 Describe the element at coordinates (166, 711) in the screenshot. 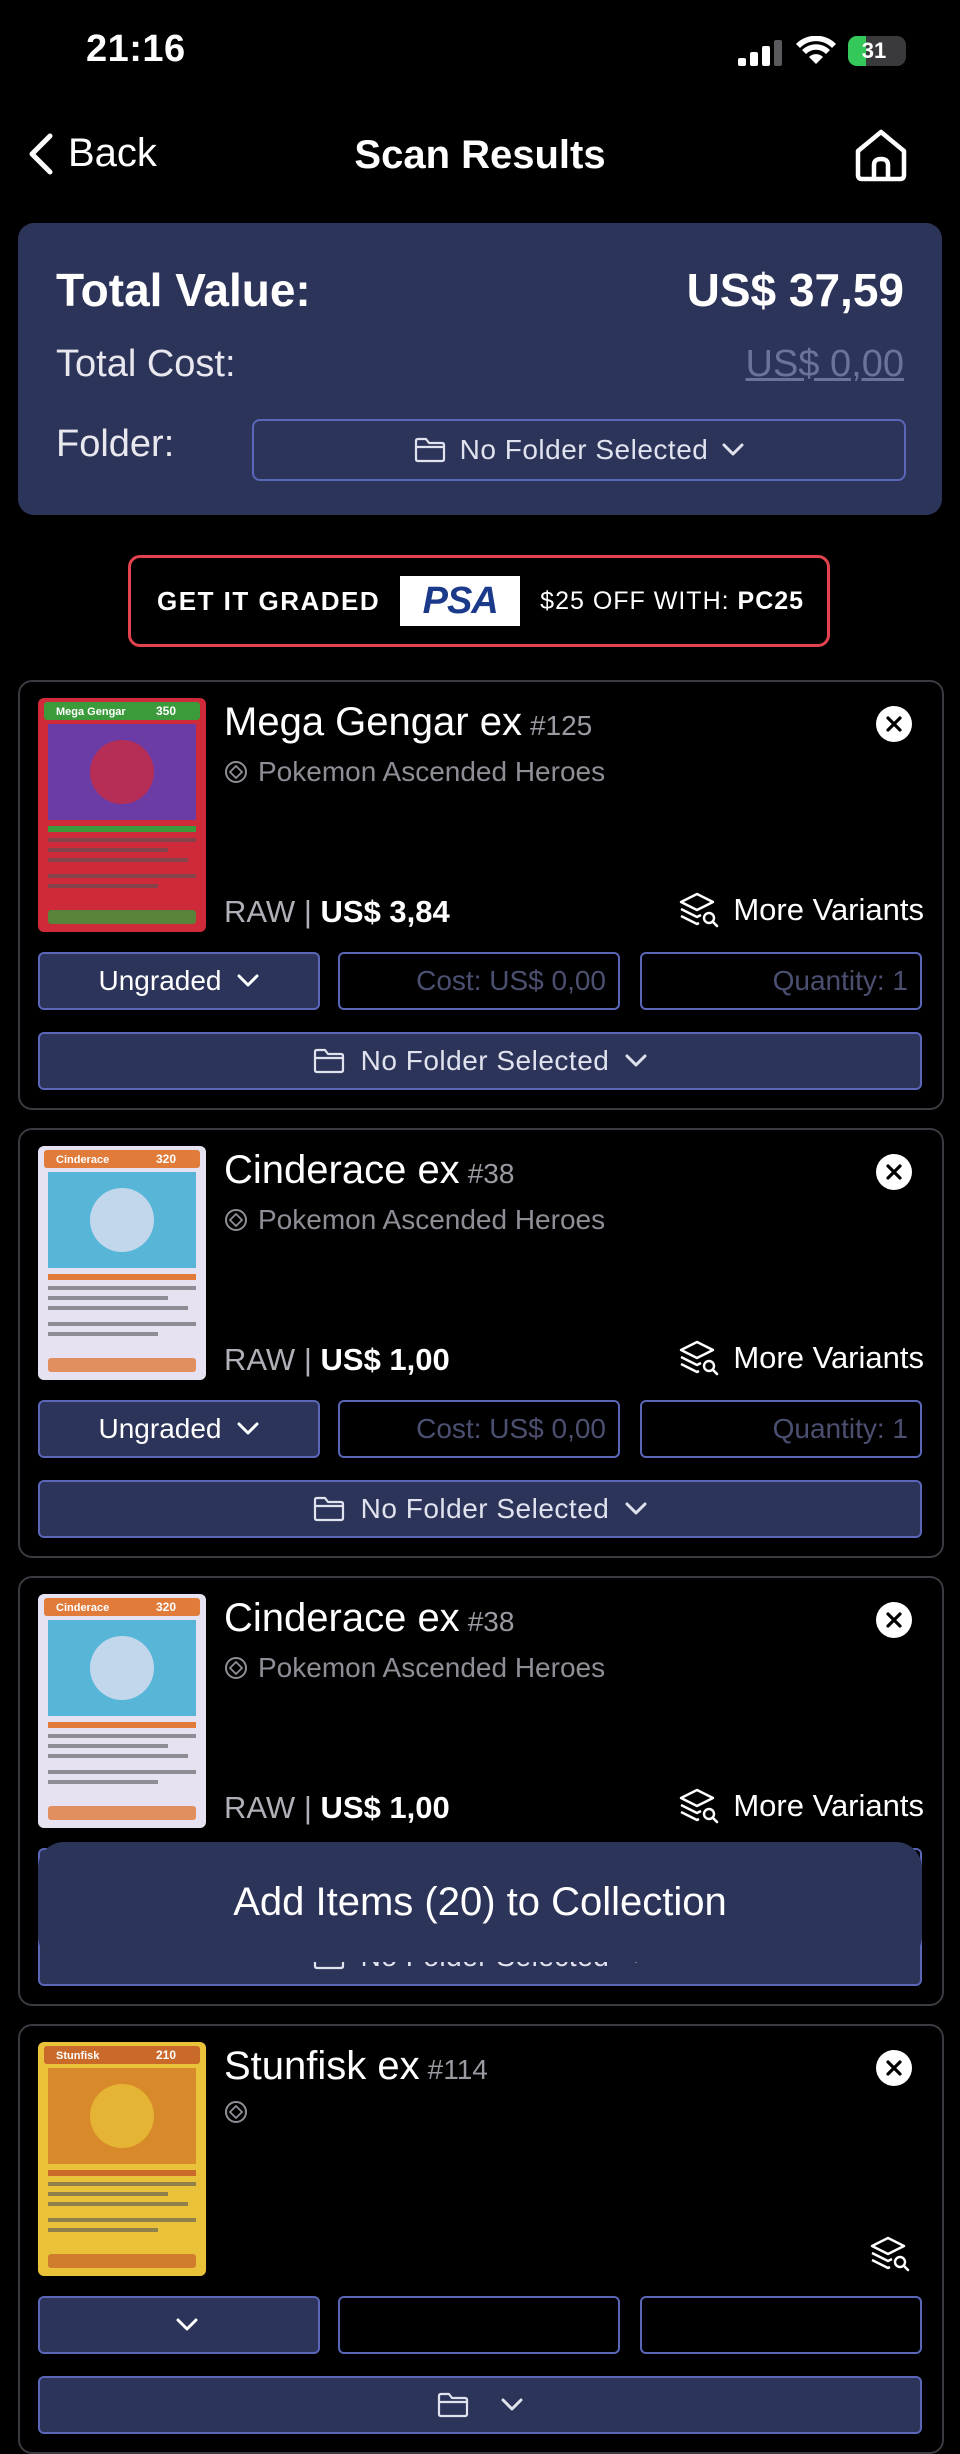

I see `card-art-hp: 350` at that location.